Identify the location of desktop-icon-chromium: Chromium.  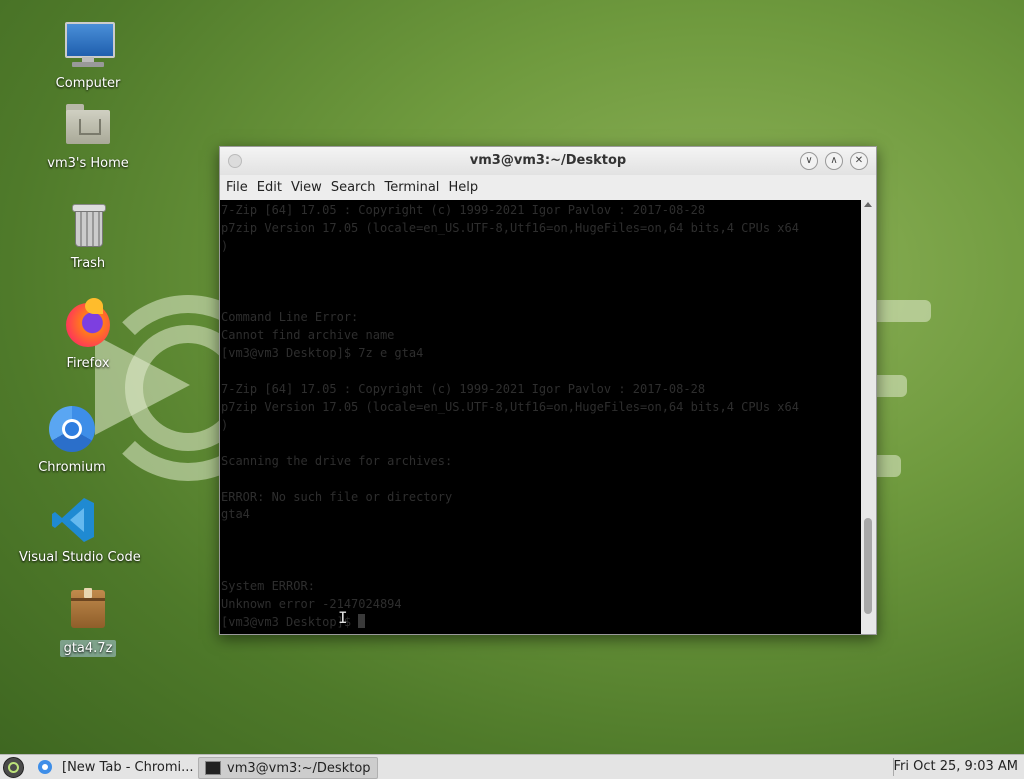
(72, 439).